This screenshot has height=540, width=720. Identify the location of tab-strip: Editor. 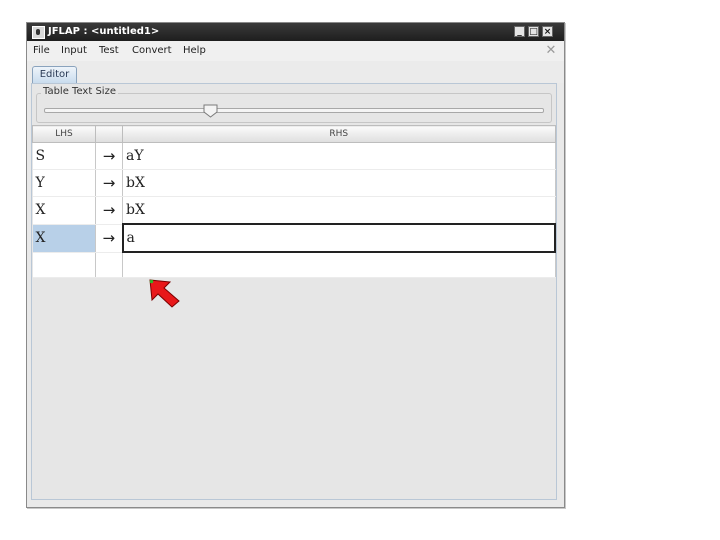
(295, 72).